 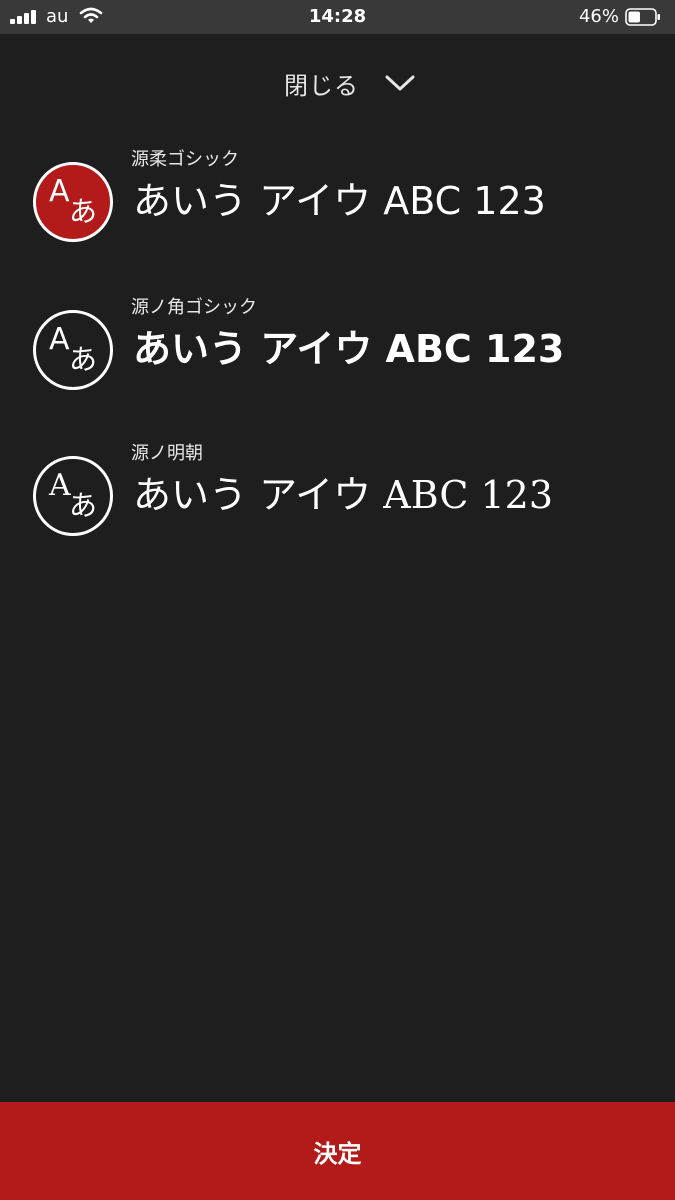 I want to click on close-button: 閉じる, so click(x=337, y=83).